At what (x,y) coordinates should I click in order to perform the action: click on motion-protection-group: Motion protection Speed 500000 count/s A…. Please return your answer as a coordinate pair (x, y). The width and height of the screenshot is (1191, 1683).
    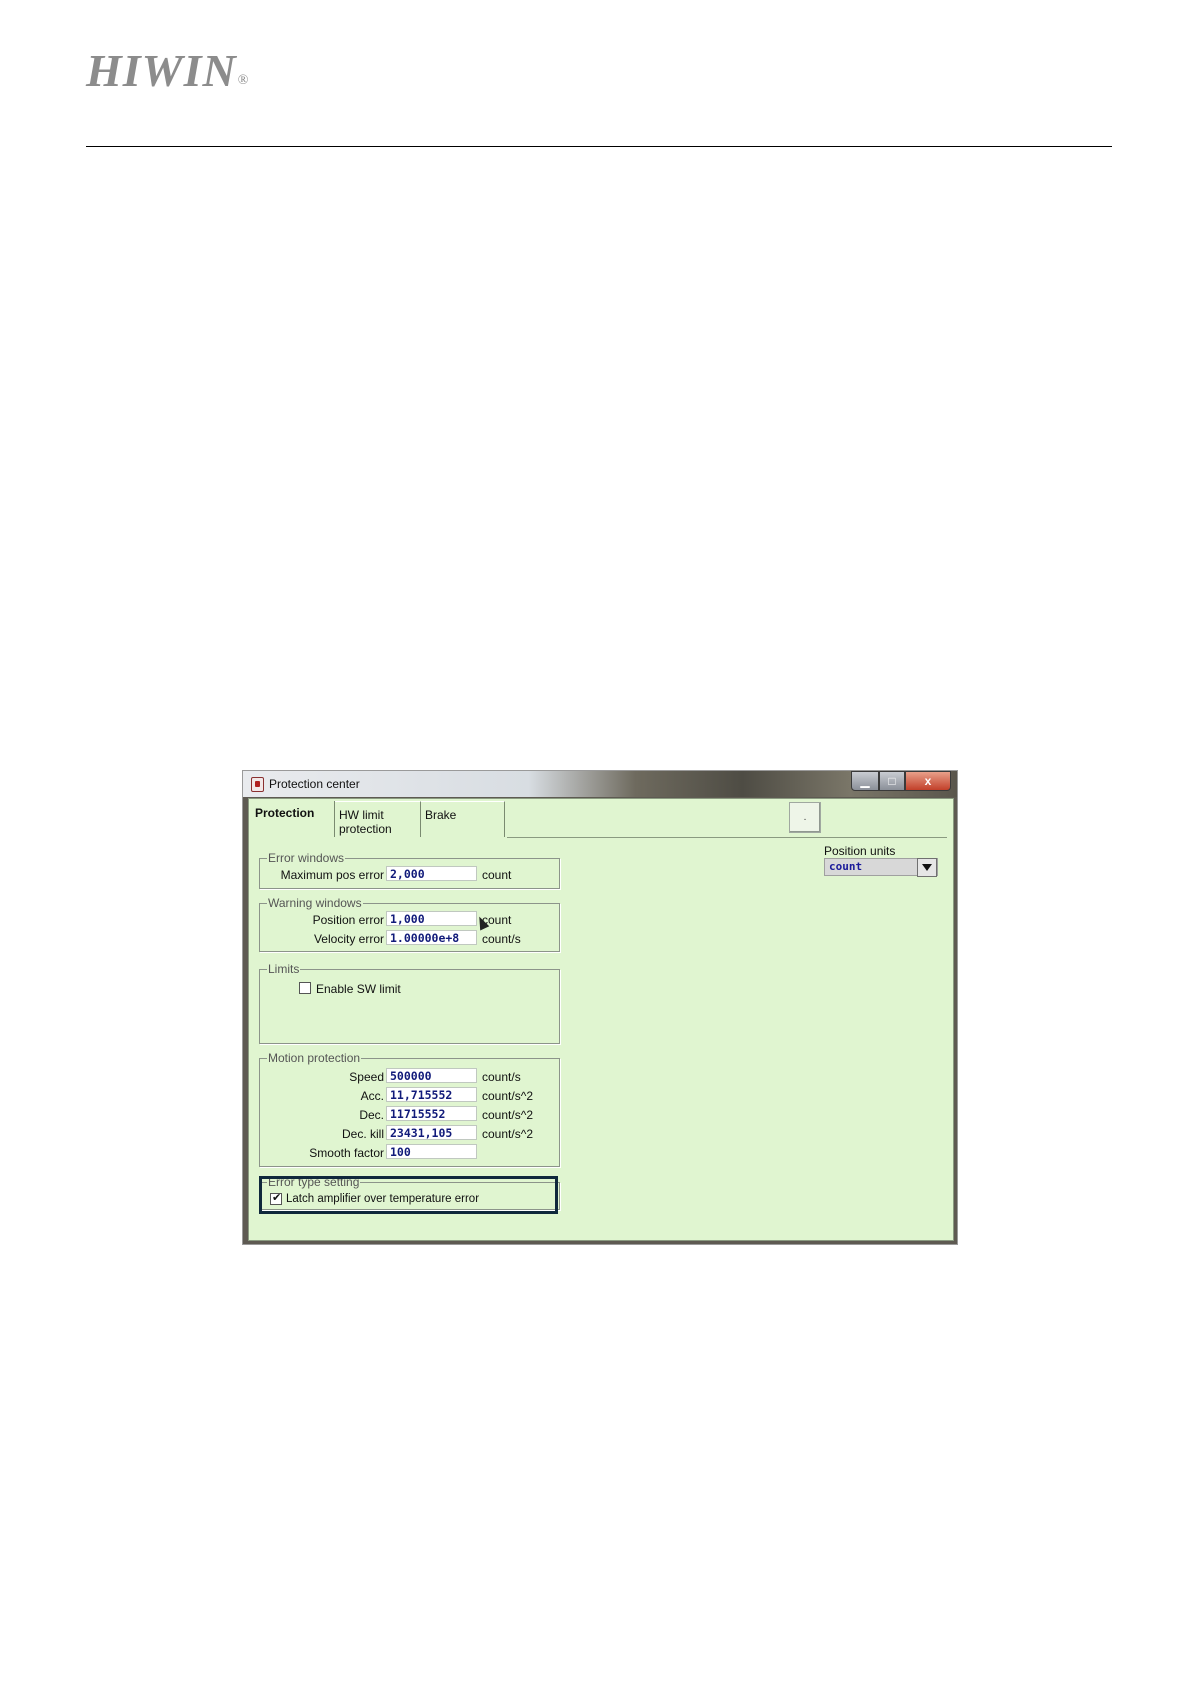
    Looking at the image, I should click on (409, 1109).